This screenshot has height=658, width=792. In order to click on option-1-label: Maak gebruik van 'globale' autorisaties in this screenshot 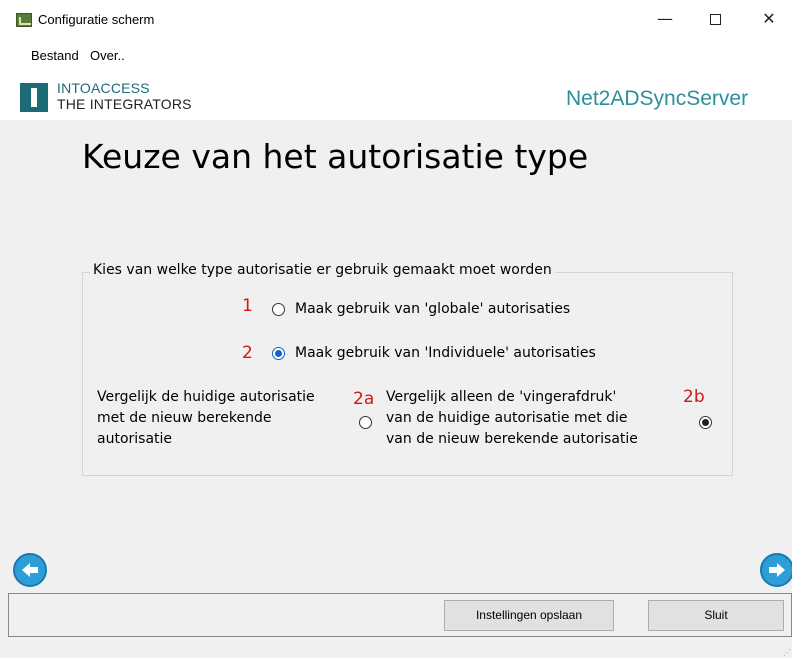, I will do `click(432, 309)`.